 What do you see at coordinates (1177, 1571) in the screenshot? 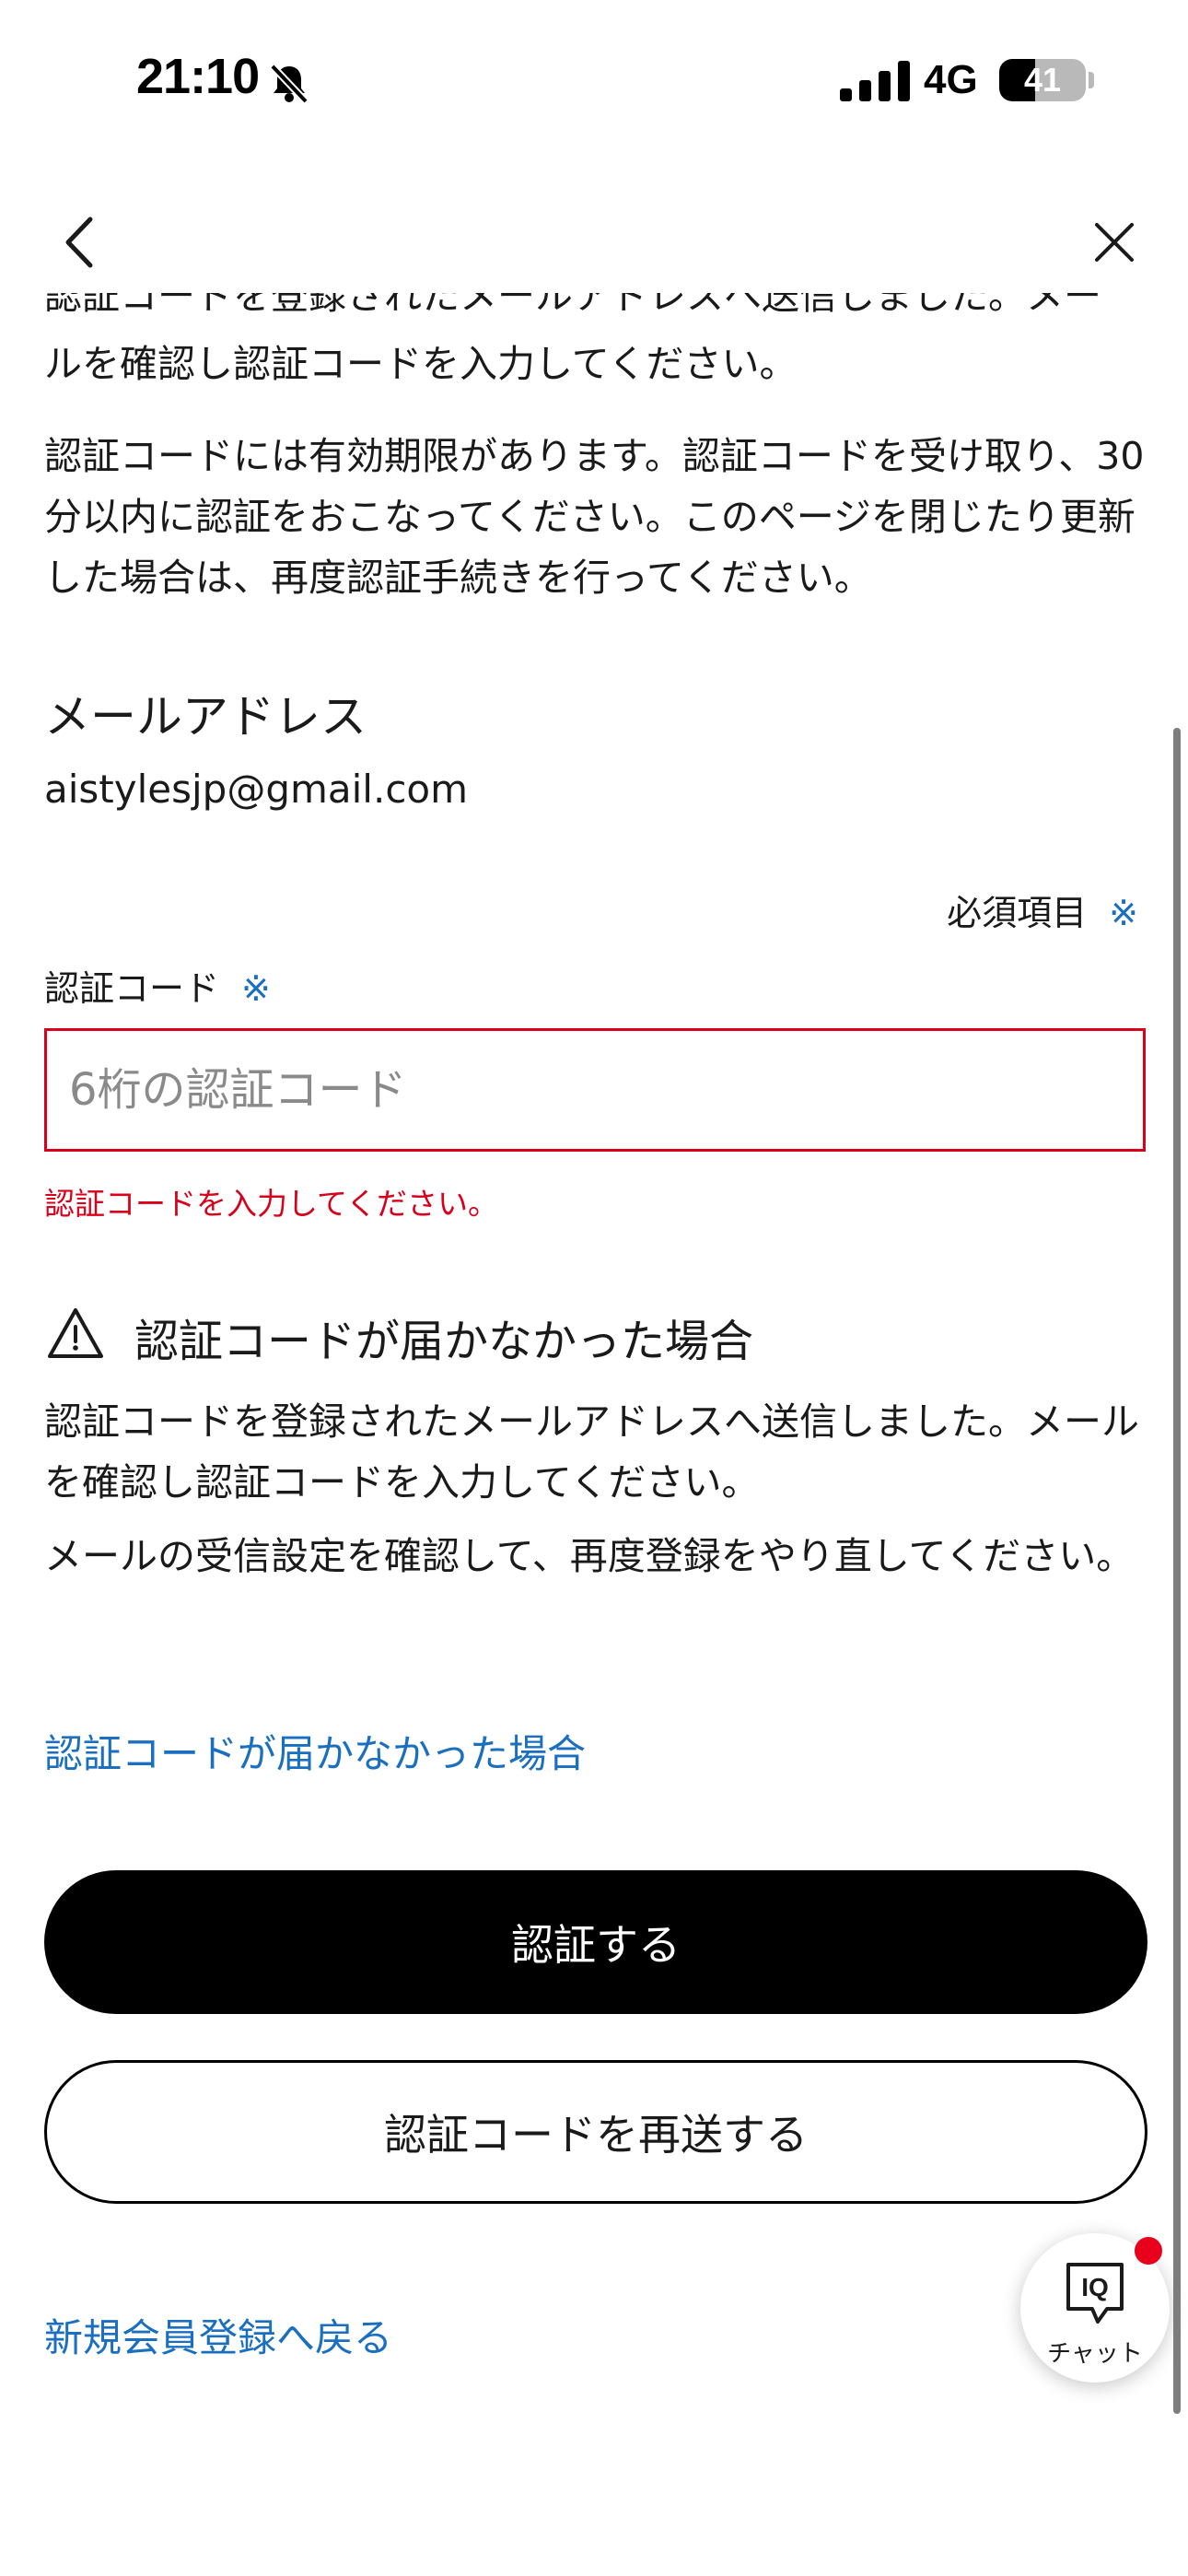
I see `scrollbar` at bounding box center [1177, 1571].